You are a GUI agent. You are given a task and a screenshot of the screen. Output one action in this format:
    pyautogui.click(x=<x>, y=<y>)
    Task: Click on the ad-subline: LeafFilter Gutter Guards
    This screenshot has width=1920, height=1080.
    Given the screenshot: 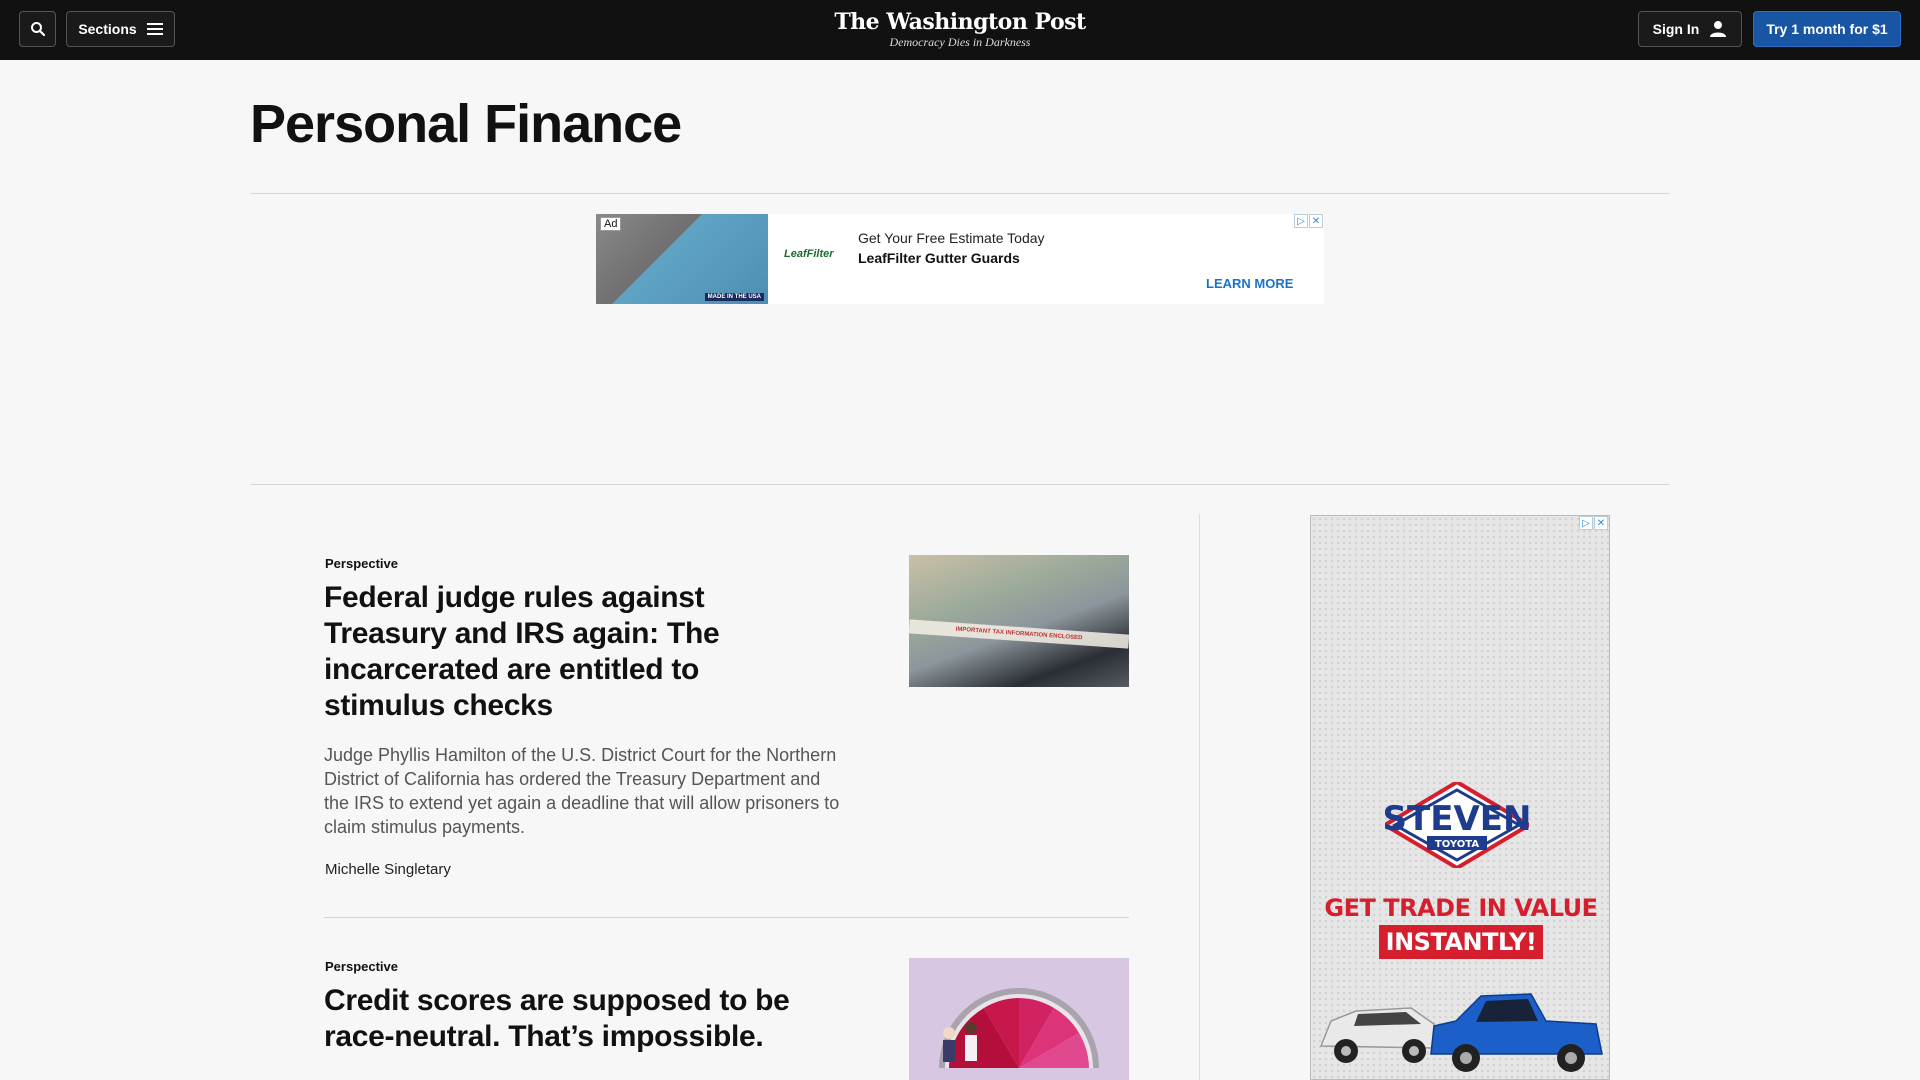 What is the action you would take?
    pyautogui.click(x=939, y=258)
    